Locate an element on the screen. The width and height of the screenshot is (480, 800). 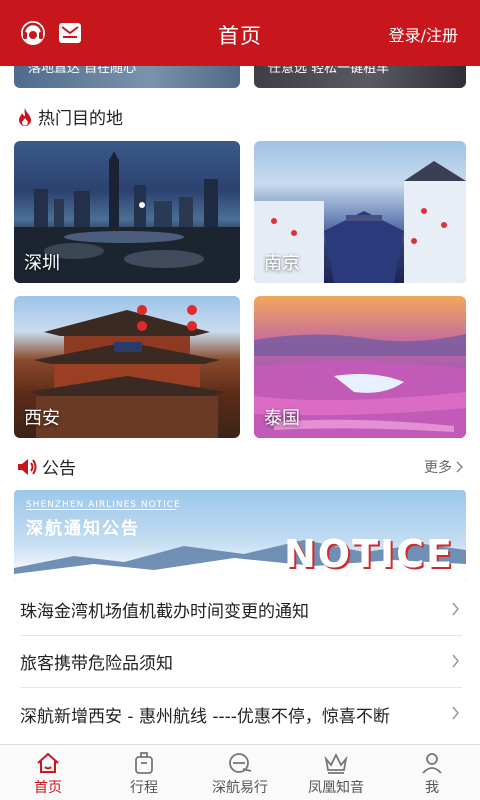
promo-banner-right-text: 任意选 轻松一键租车 is located at coordinates (329, 71).